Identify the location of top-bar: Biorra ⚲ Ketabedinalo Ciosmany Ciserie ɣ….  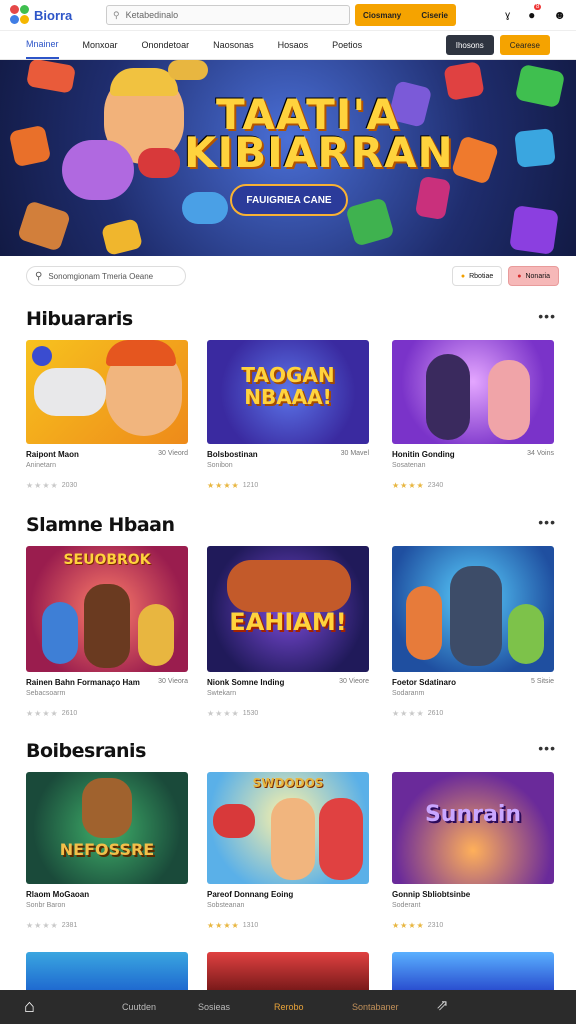
(288, 15).